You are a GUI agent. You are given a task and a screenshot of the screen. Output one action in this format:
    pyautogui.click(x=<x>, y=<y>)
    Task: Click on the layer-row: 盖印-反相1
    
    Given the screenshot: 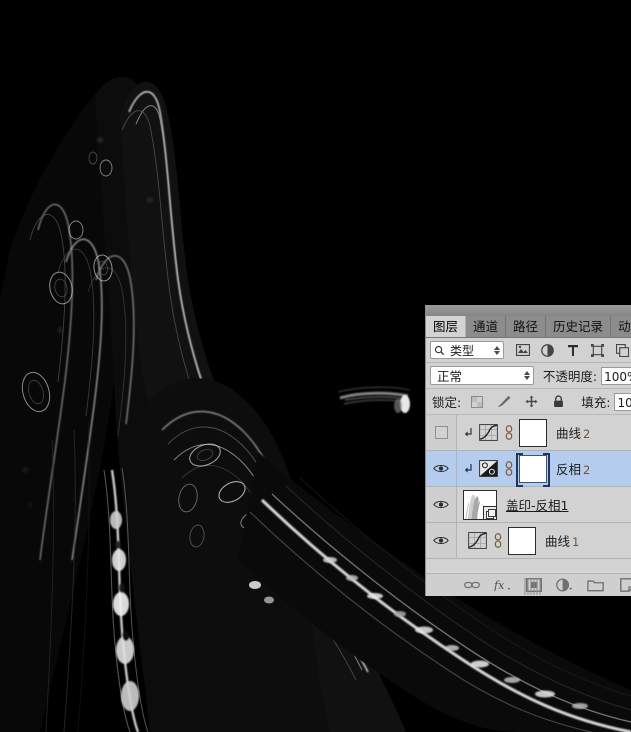 What is the action you would take?
    pyautogui.click(x=528, y=505)
    